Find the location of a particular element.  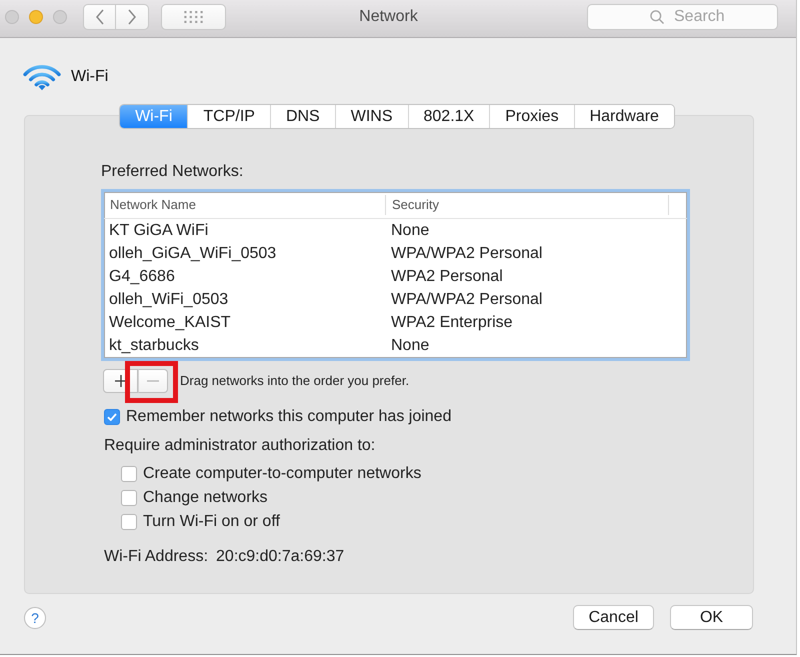

chevron-right-icon is located at coordinates (132, 17).